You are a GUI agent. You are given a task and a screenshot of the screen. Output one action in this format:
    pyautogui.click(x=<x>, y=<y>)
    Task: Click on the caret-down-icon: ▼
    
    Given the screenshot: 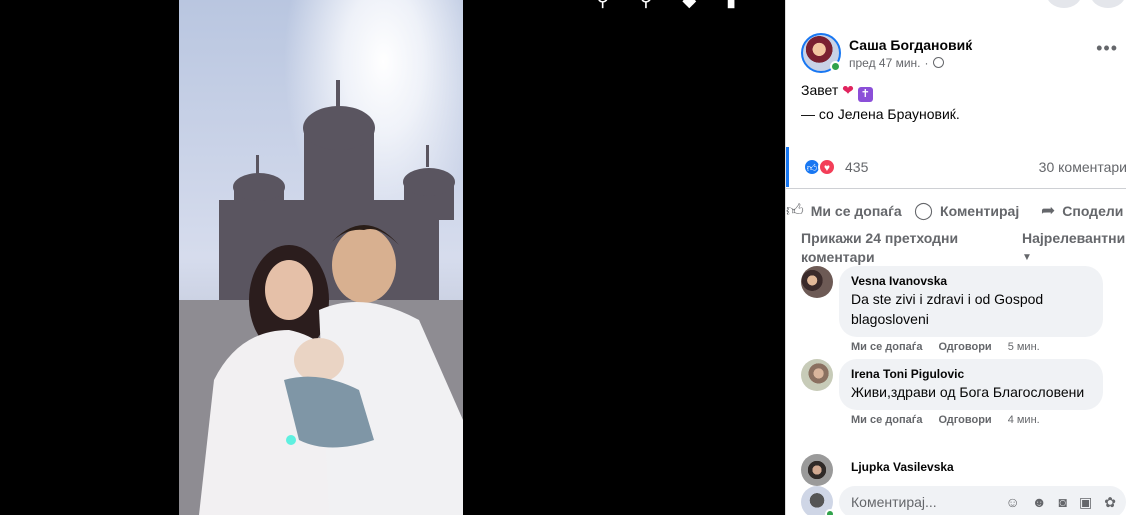 What is the action you would take?
    pyautogui.click(x=1027, y=257)
    